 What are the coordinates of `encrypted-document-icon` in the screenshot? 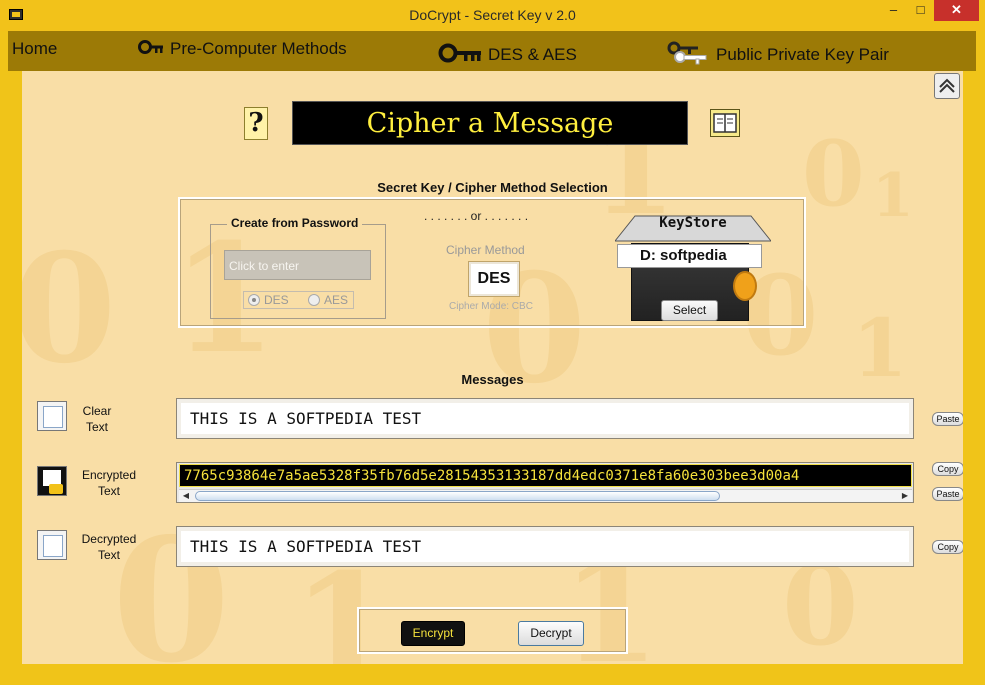 It's located at (52, 481).